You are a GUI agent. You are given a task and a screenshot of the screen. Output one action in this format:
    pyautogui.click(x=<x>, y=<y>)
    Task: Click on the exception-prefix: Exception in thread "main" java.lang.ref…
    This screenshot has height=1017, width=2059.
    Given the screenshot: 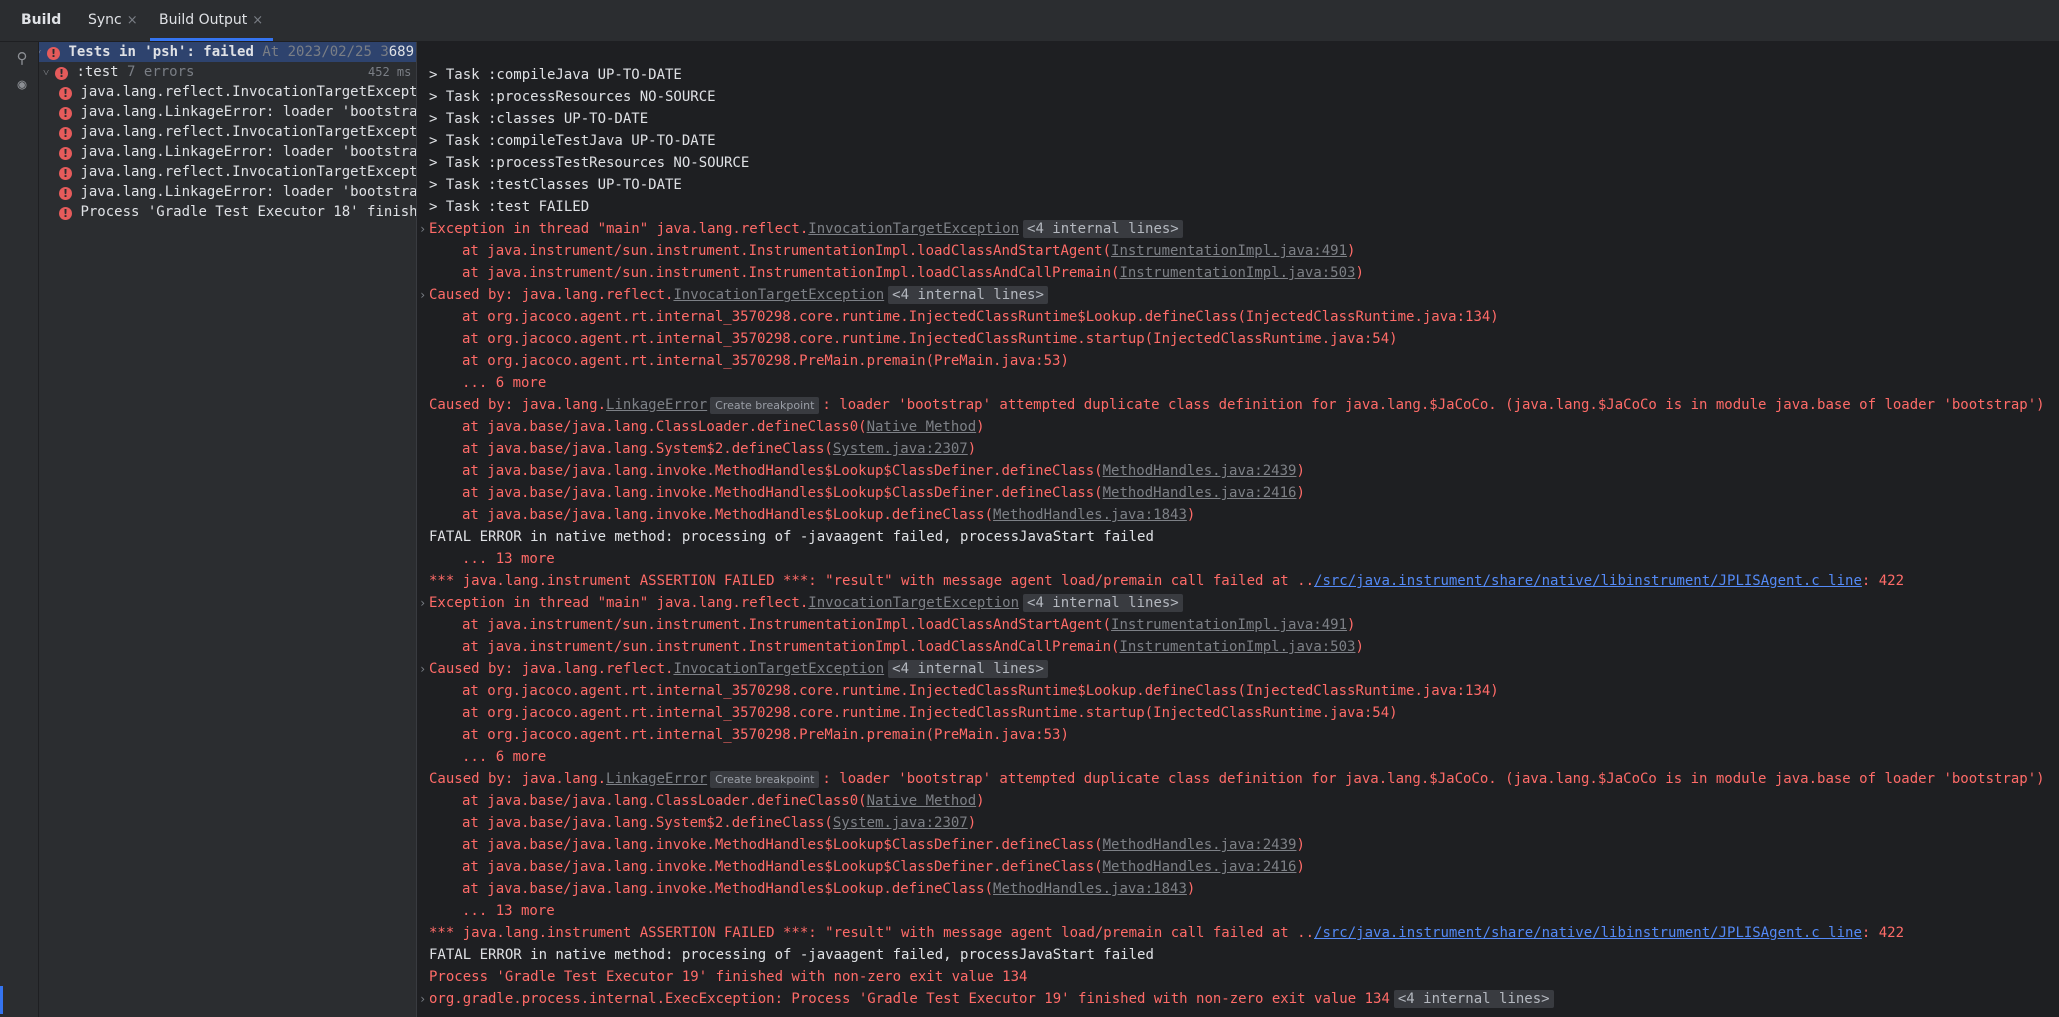 What is the action you would take?
    pyautogui.click(x=619, y=603)
    